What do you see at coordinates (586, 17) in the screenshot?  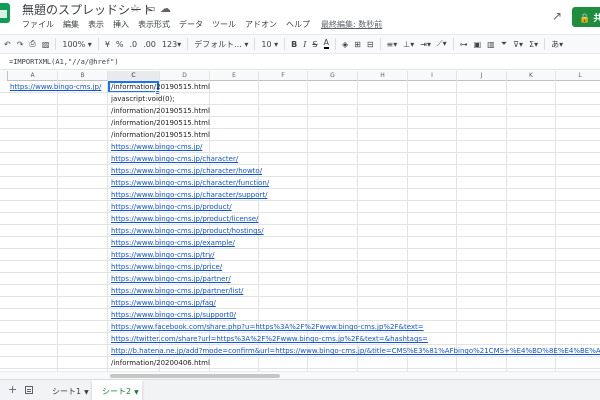 I see `share-button: 🔒 共有` at bounding box center [586, 17].